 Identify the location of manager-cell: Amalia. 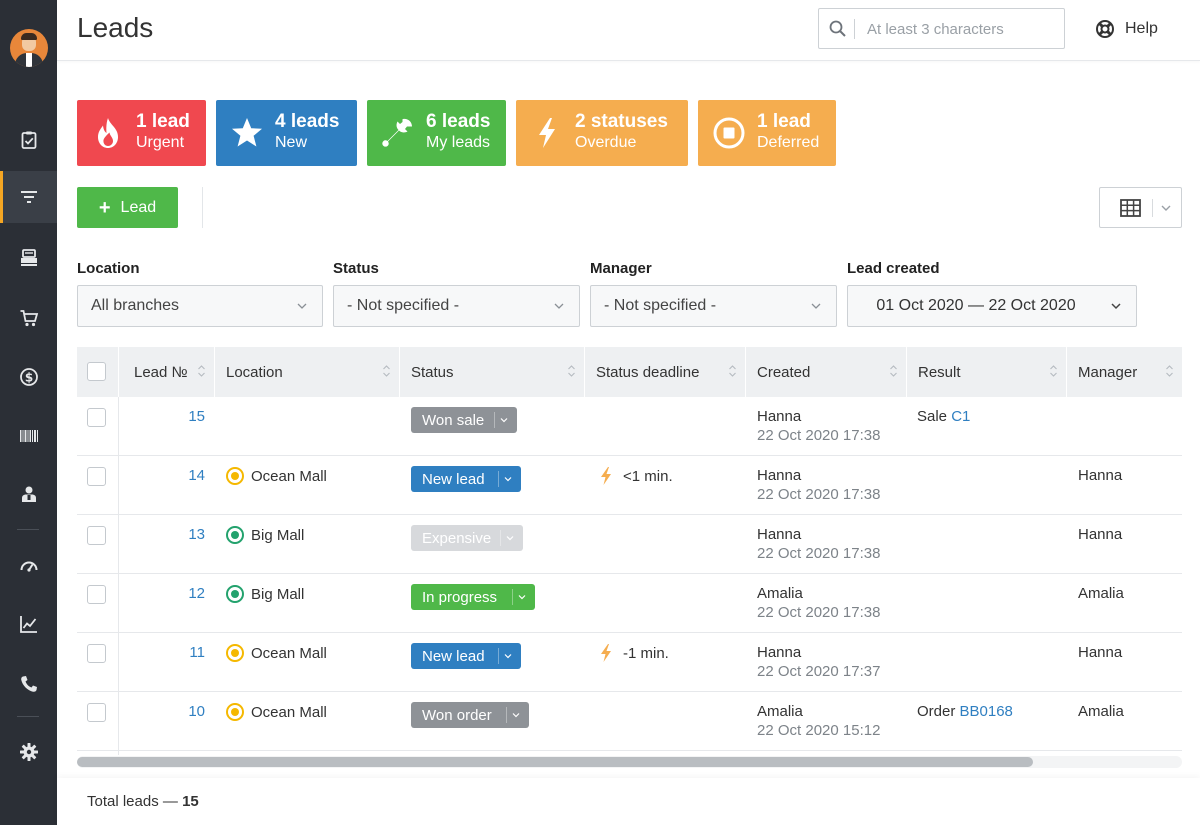
(1101, 711).